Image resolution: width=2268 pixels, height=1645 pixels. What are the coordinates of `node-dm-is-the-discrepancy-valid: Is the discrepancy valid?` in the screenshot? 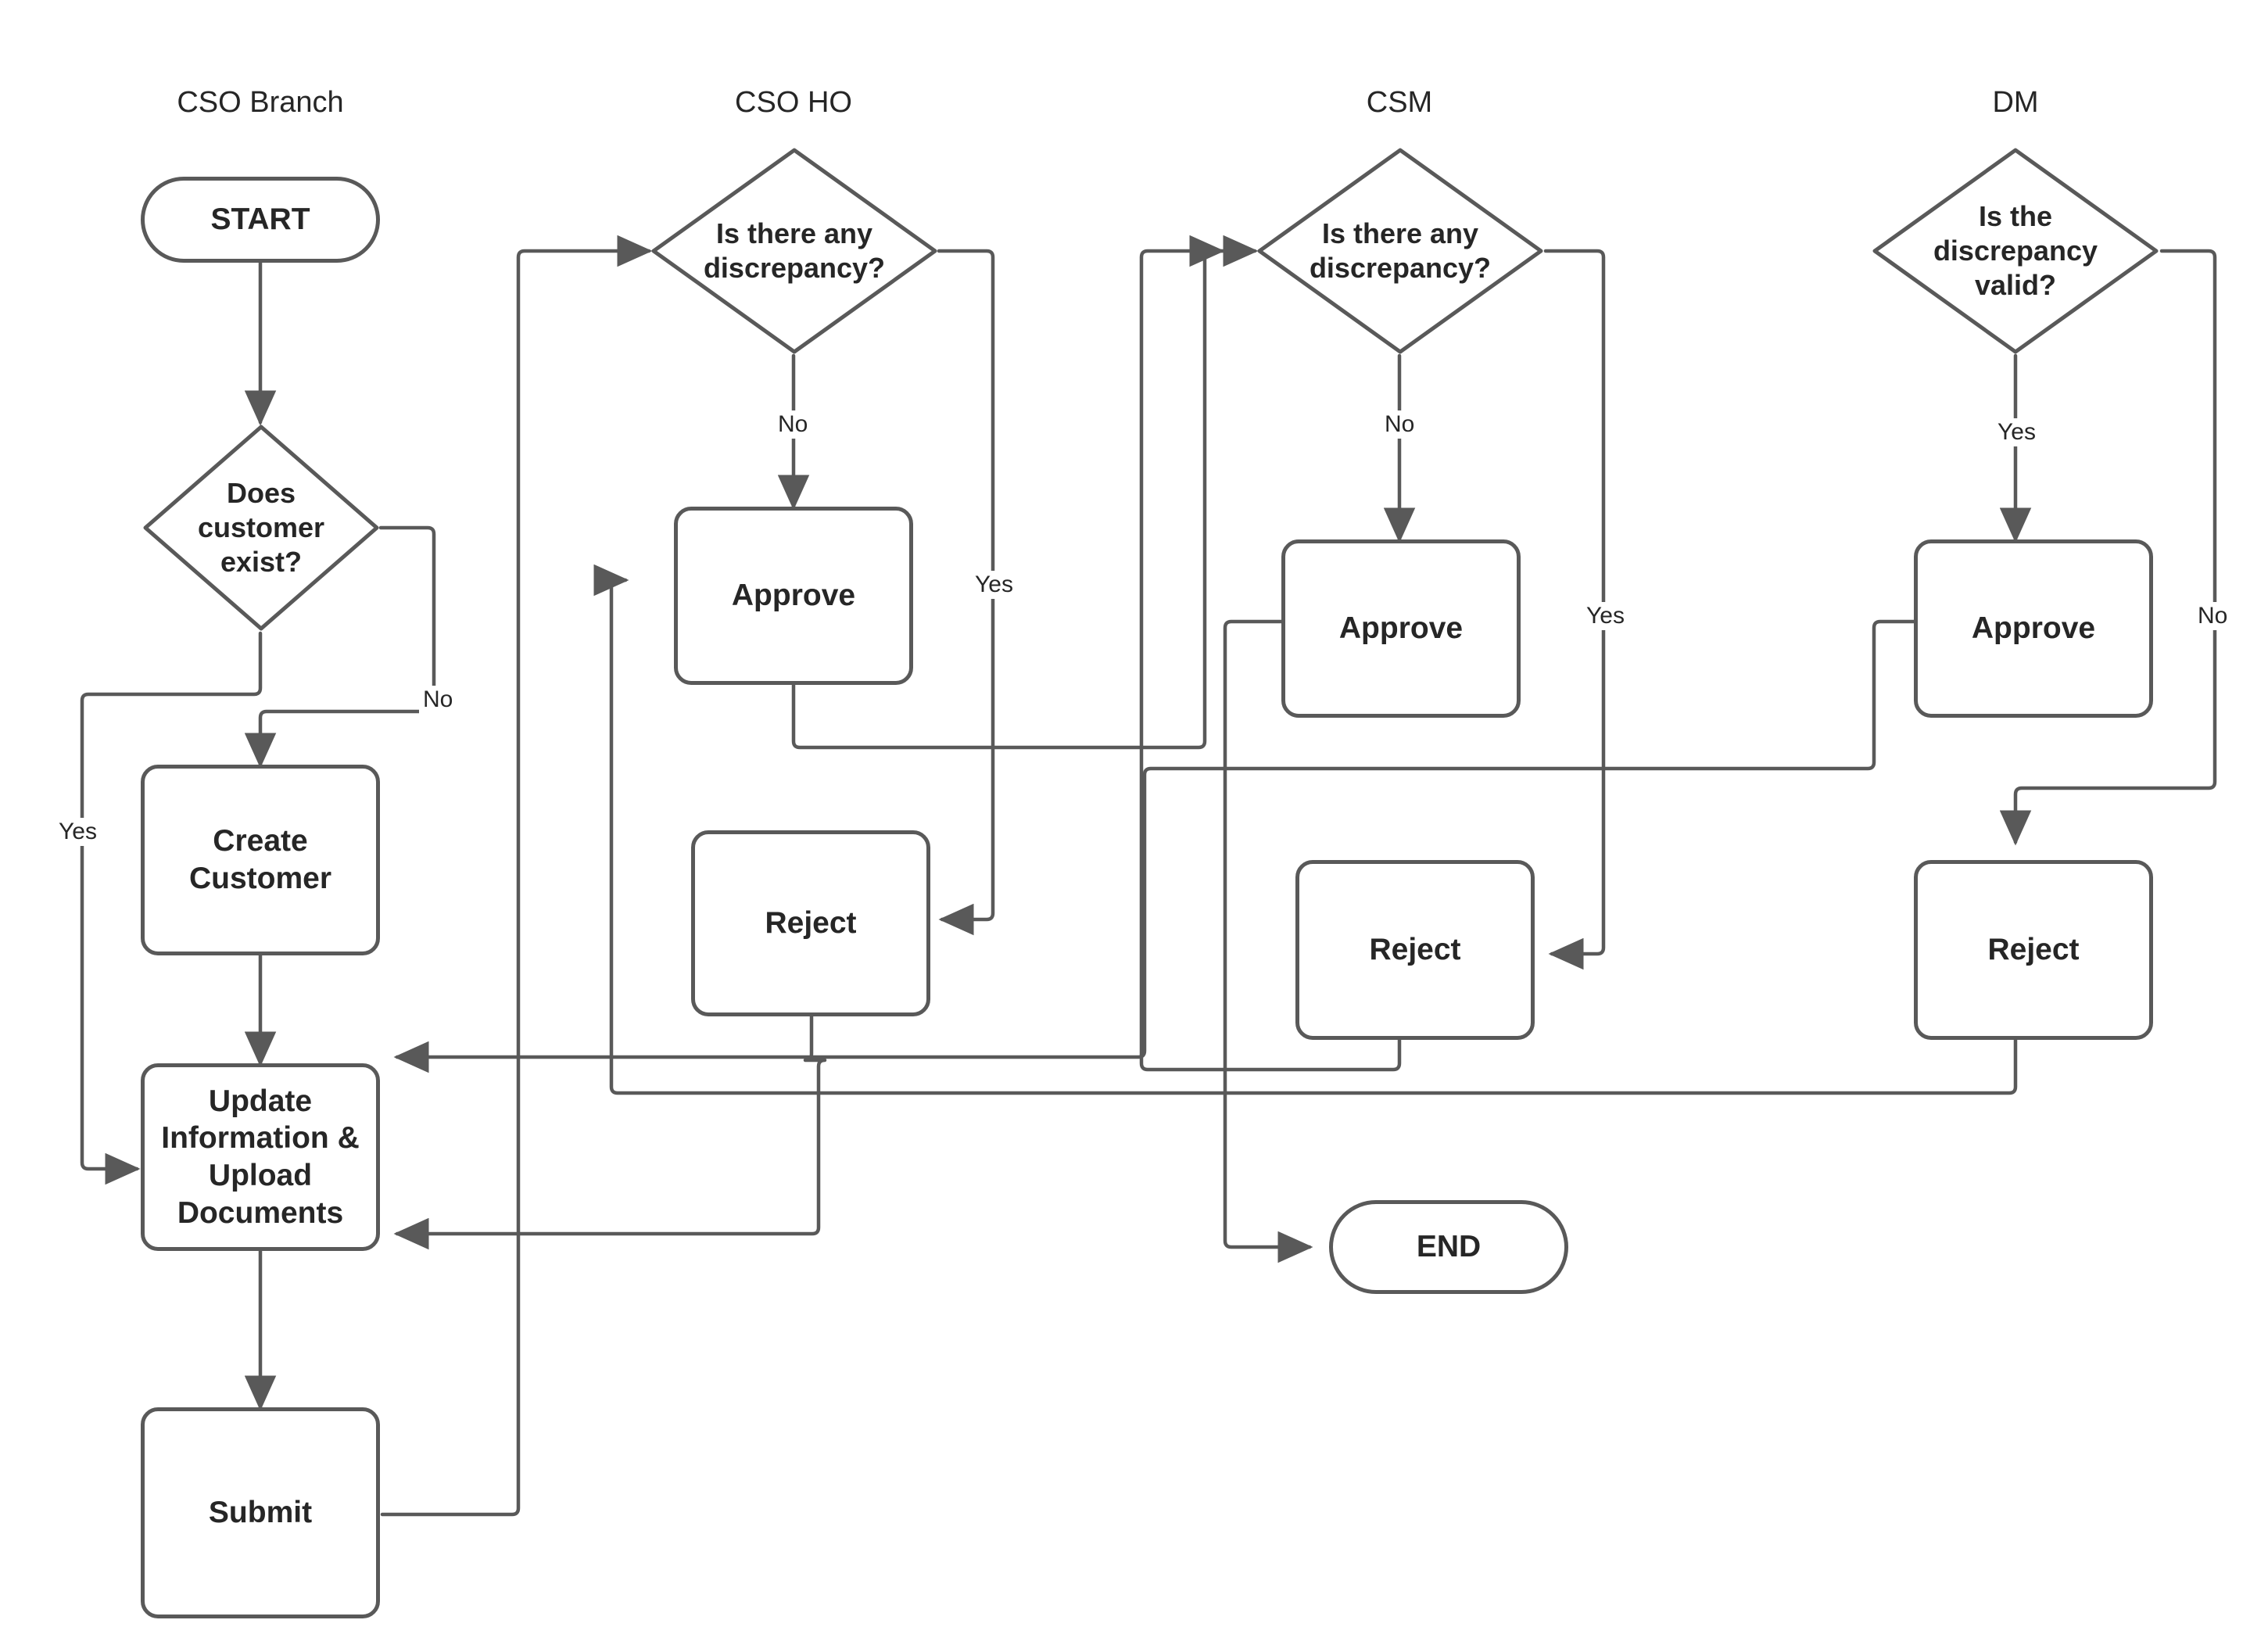 It's located at (2016, 251).